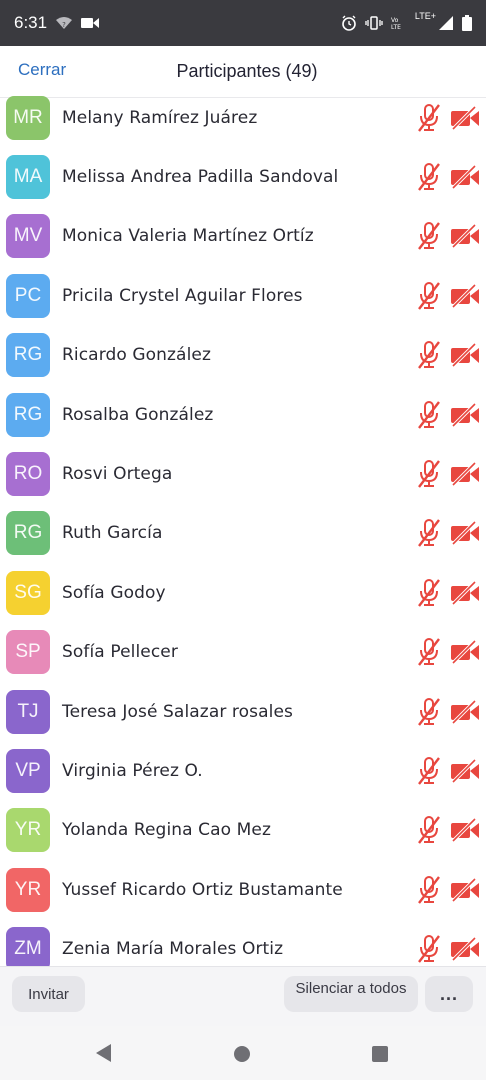  I want to click on participant-row: MA Melissa Andrea Padilla Sandoval, so click(243, 176).